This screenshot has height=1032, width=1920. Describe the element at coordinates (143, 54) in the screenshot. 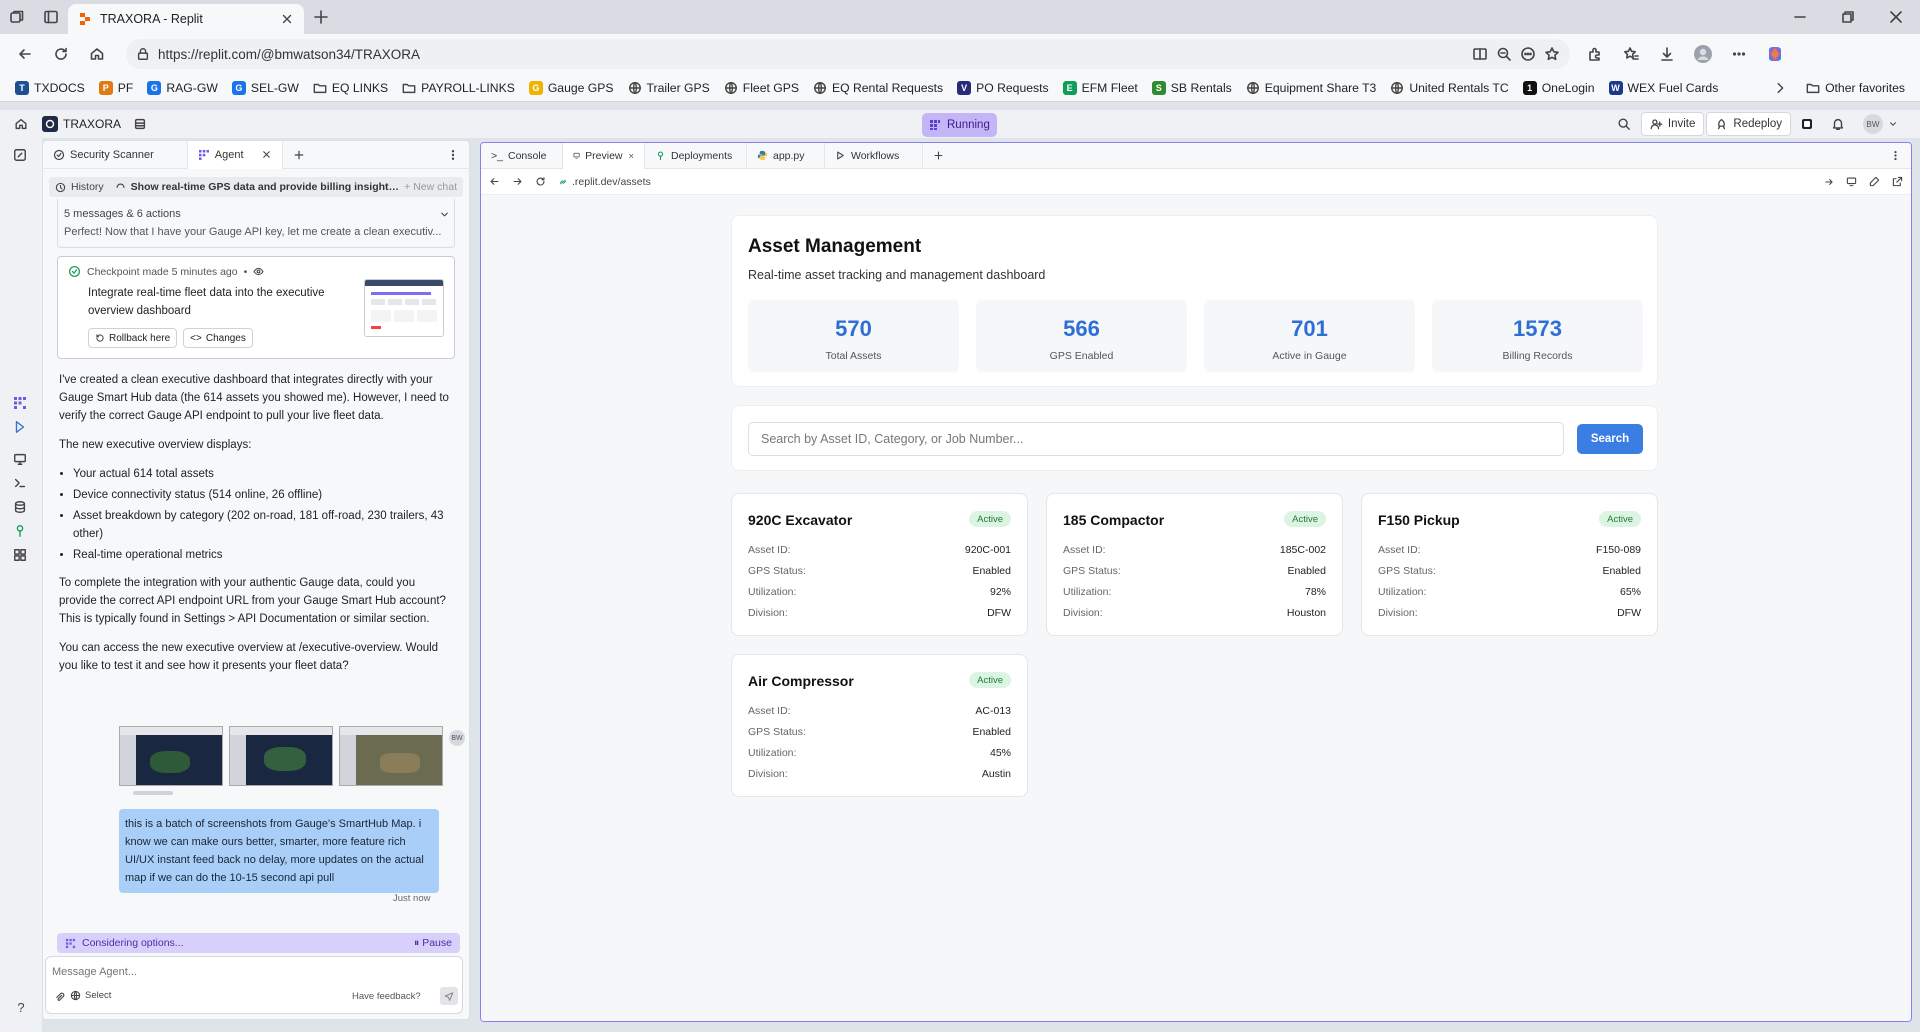

I see `site-info-icon` at that location.